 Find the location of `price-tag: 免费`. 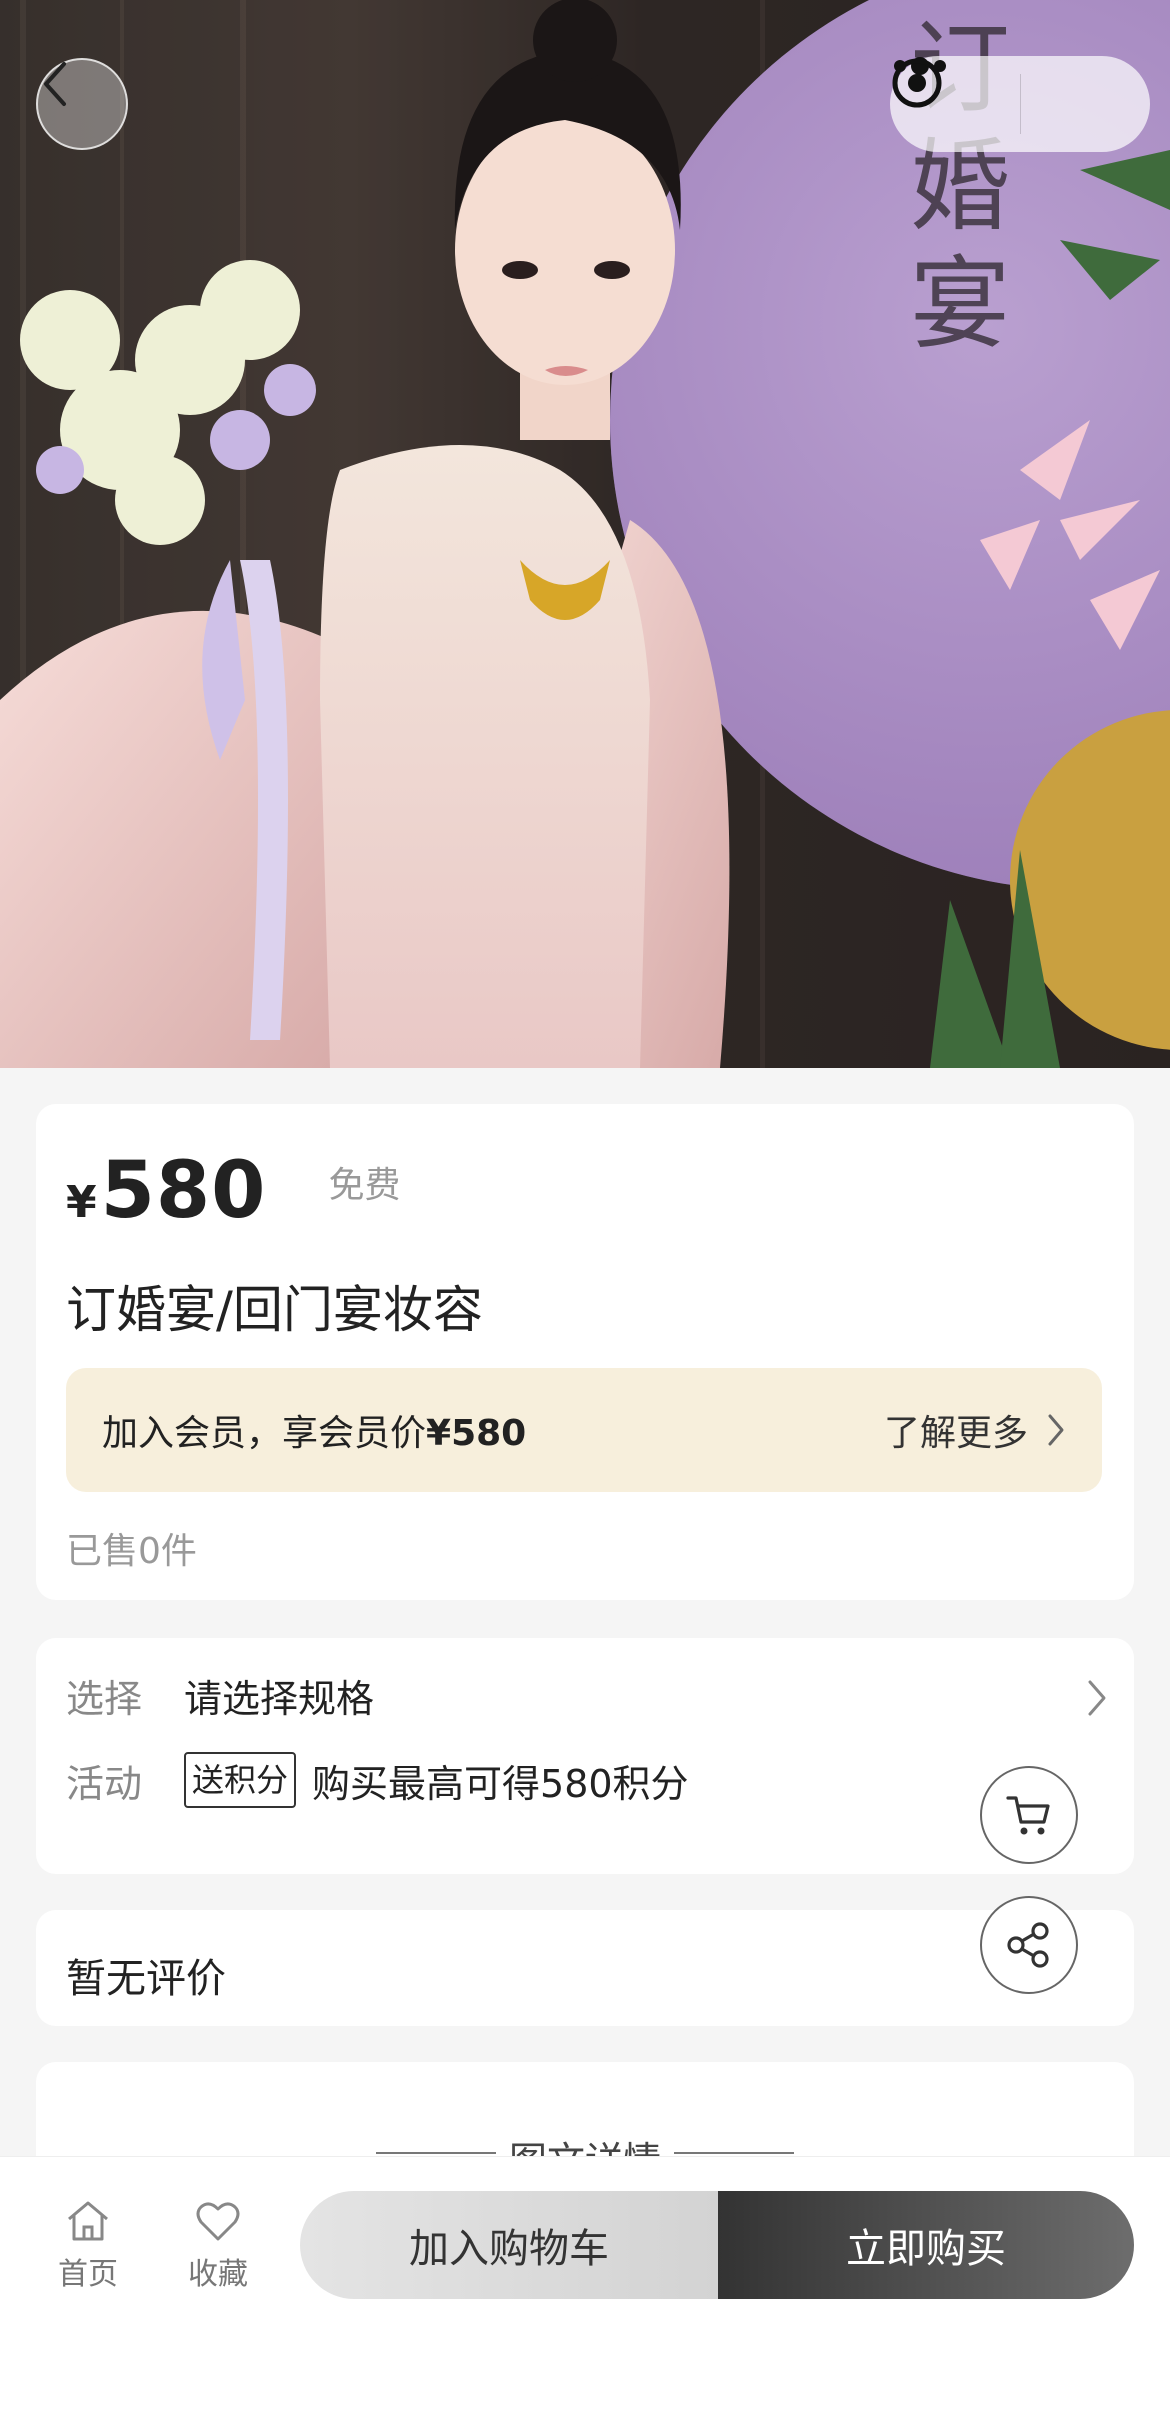

price-tag: 免费 is located at coordinates (364, 1185).